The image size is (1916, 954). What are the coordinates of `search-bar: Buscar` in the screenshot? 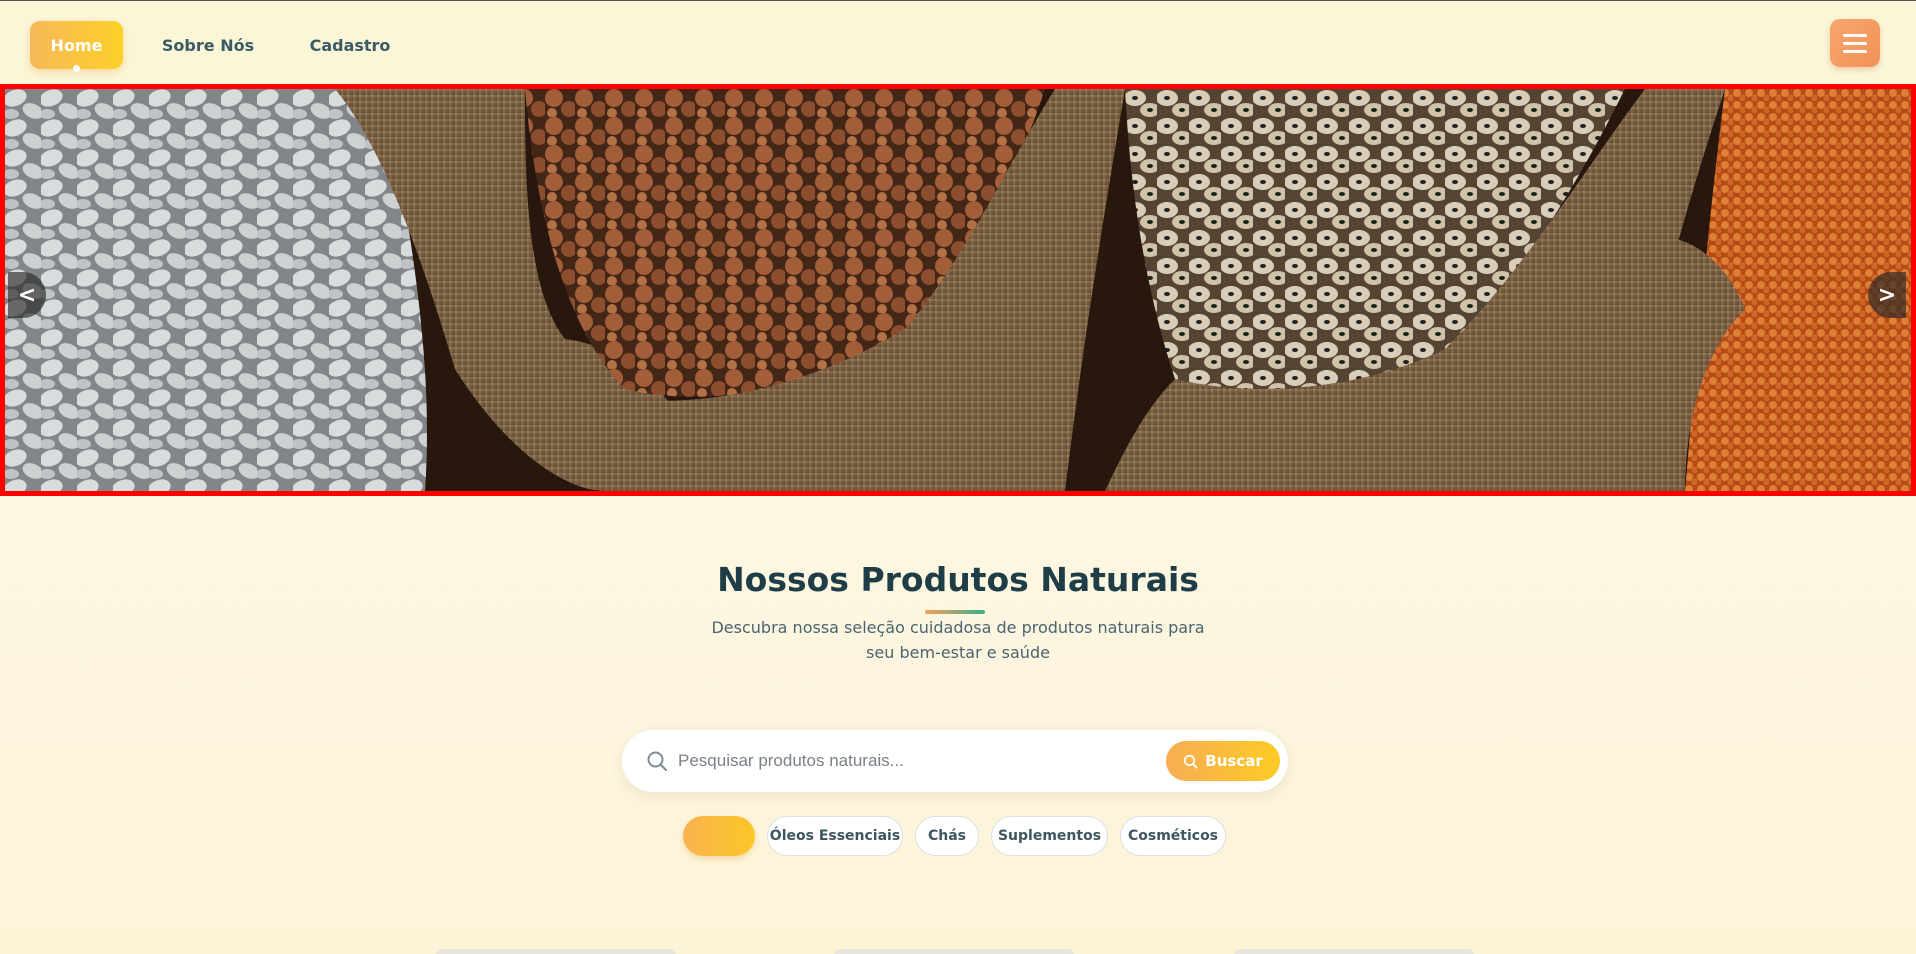 It's located at (955, 761).